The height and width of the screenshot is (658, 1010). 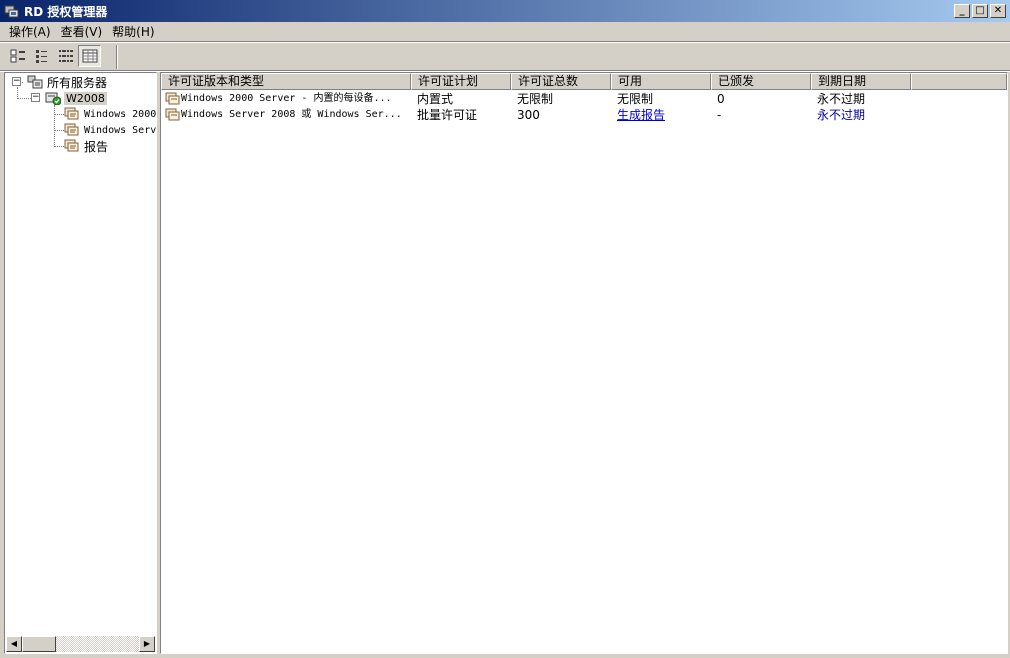 What do you see at coordinates (719, 115) in the screenshot?
I see `cell-issued: -` at bounding box center [719, 115].